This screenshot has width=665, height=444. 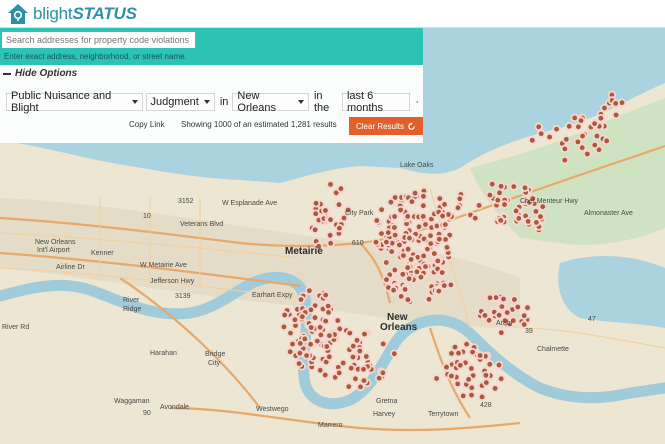 I want to click on app-logo: blightSTATUS, so click(x=72, y=14).